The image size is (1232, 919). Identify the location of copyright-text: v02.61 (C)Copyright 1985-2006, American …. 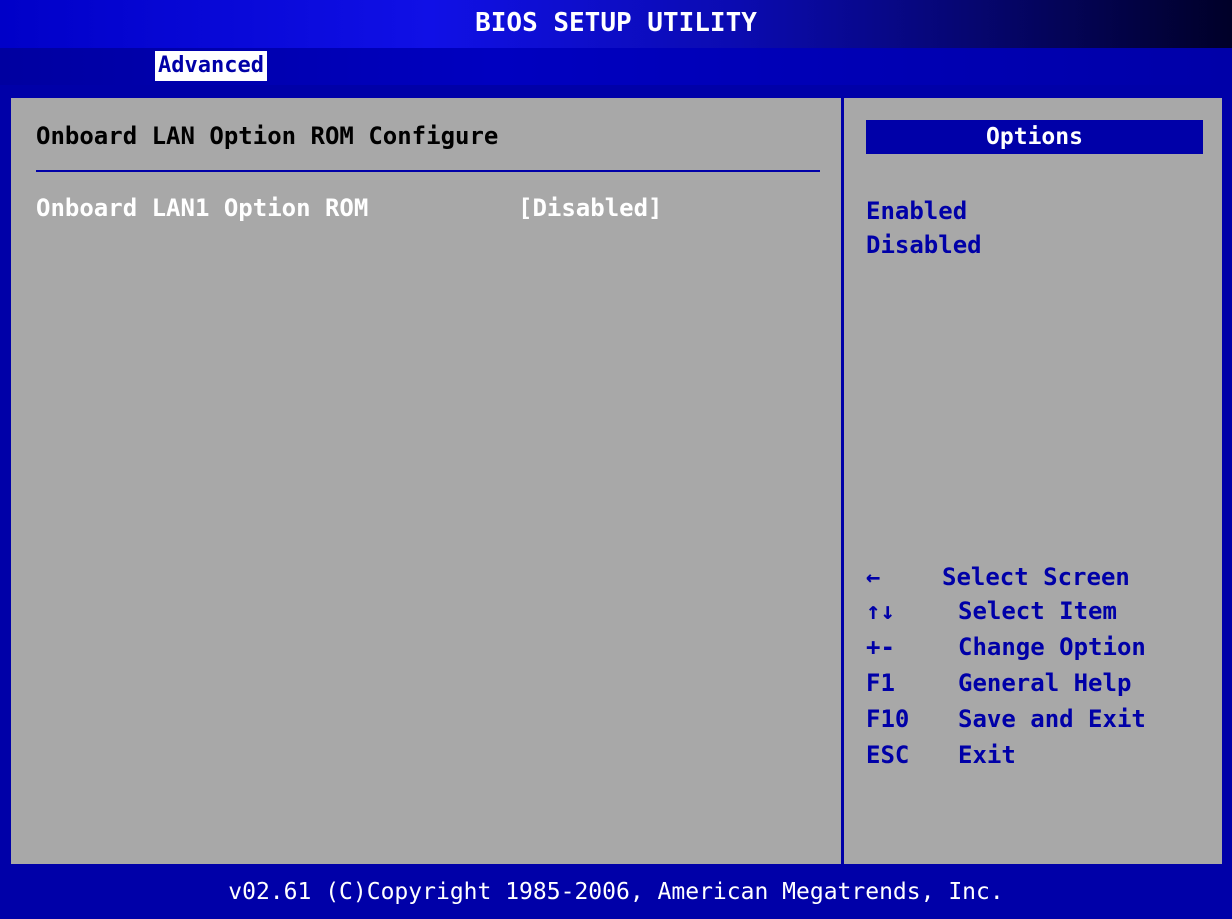
(616, 892).